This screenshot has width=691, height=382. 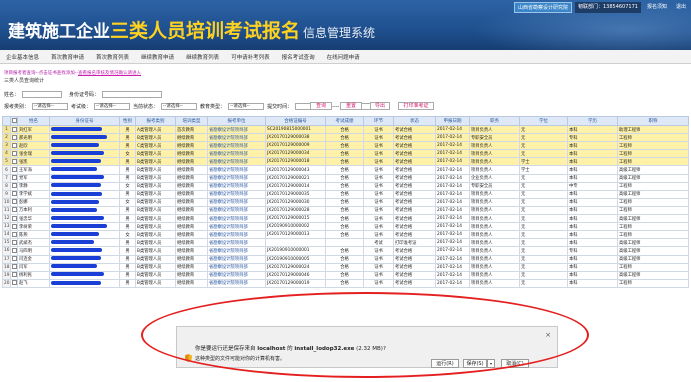 I want to click on nav-first-edu-list: 首次教育列表, so click(x=112, y=57).